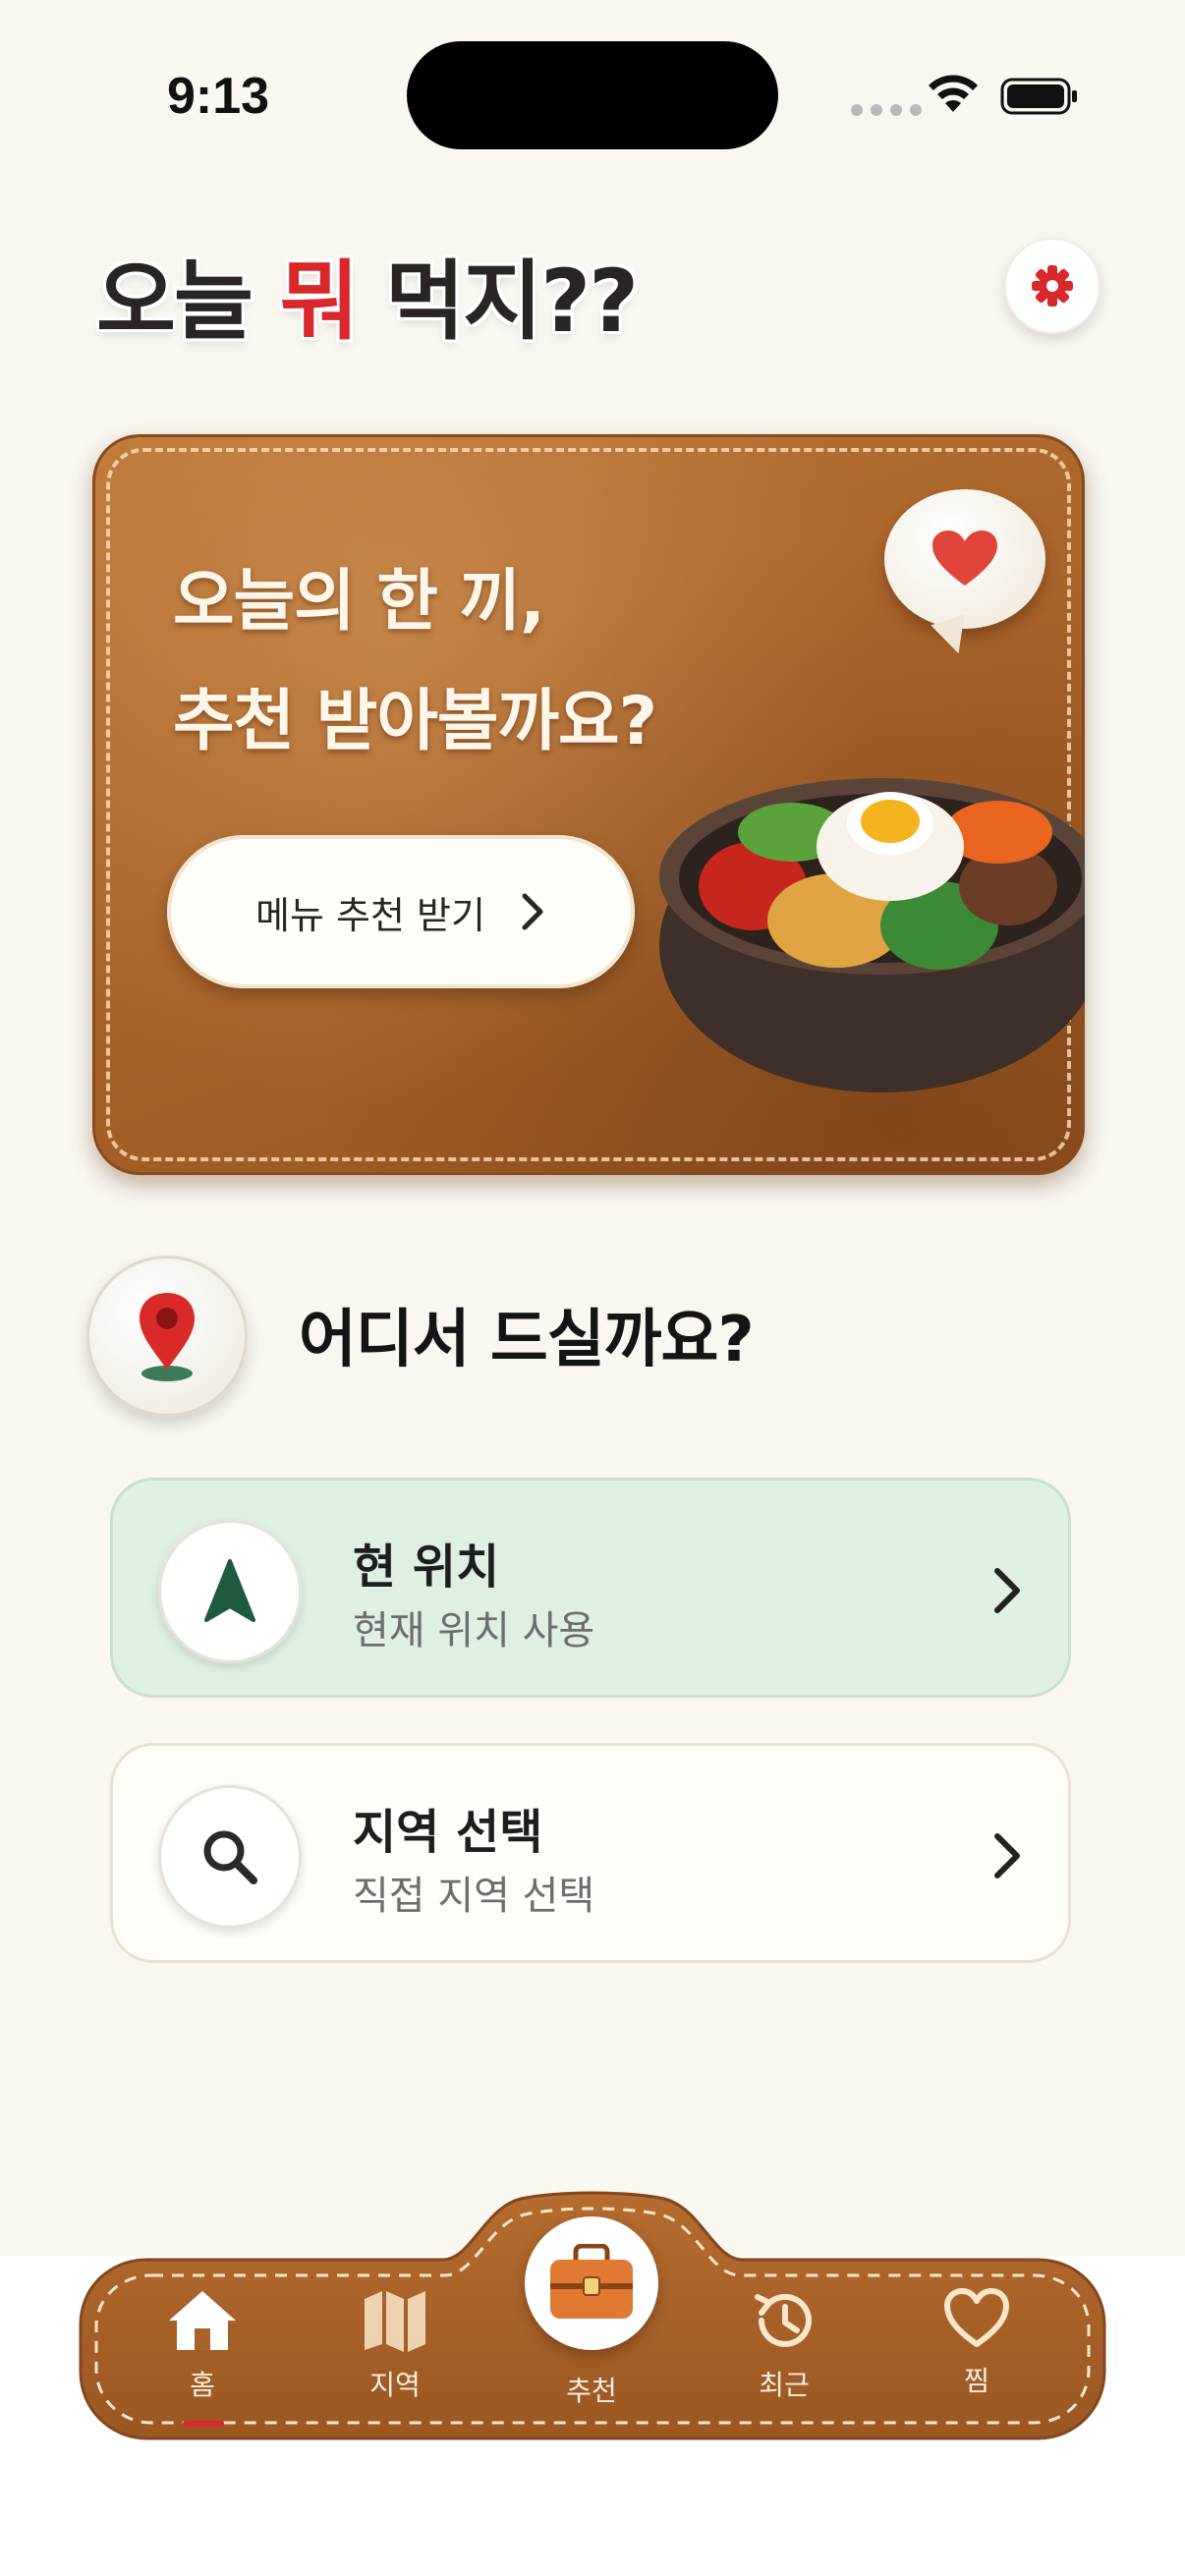 The width and height of the screenshot is (1185, 2576). What do you see at coordinates (591, 1853) in the screenshot?
I see `region-select-option: 지역 선택 직접 지역 선택` at bounding box center [591, 1853].